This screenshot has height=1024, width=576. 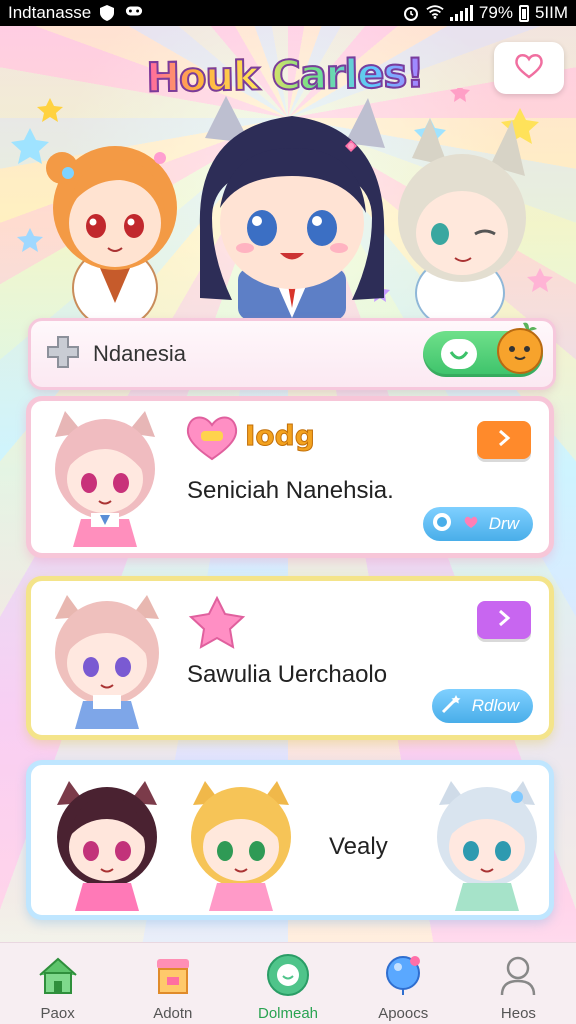 What do you see at coordinates (290, 658) in the screenshot?
I see `character-card: Sawulia Uerchaolo Rdlow` at bounding box center [290, 658].